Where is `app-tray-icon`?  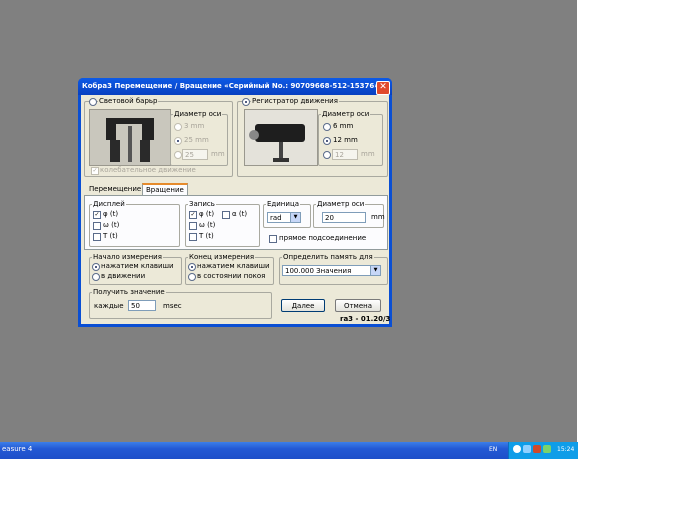 app-tray-icon is located at coordinates (547, 449).